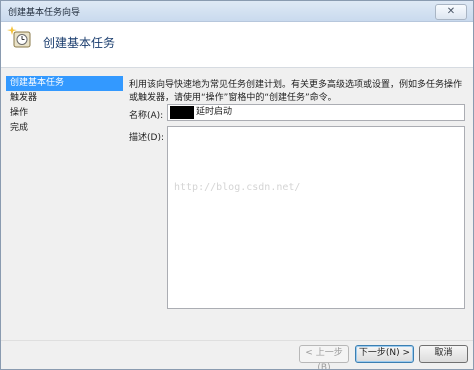  I want to click on clock-sparkle-icon, so click(19, 37).